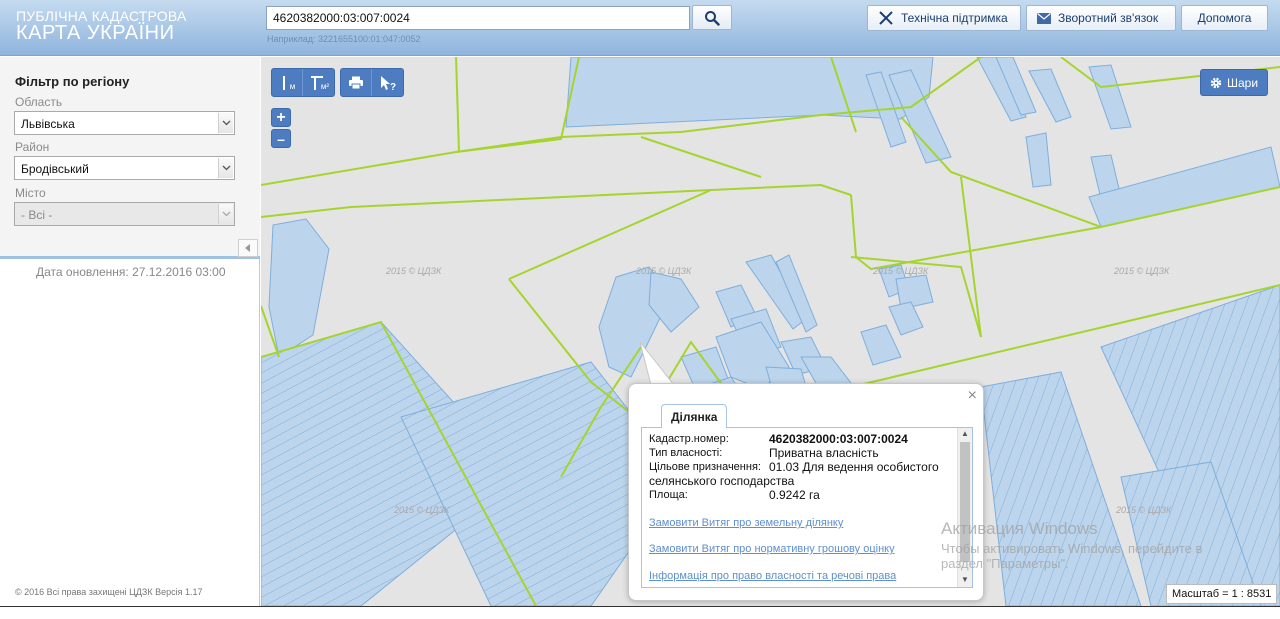 This screenshot has height=619, width=1280. What do you see at coordinates (72, 81) in the screenshot?
I see `filter-title: Фільтр по регіону` at bounding box center [72, 81].